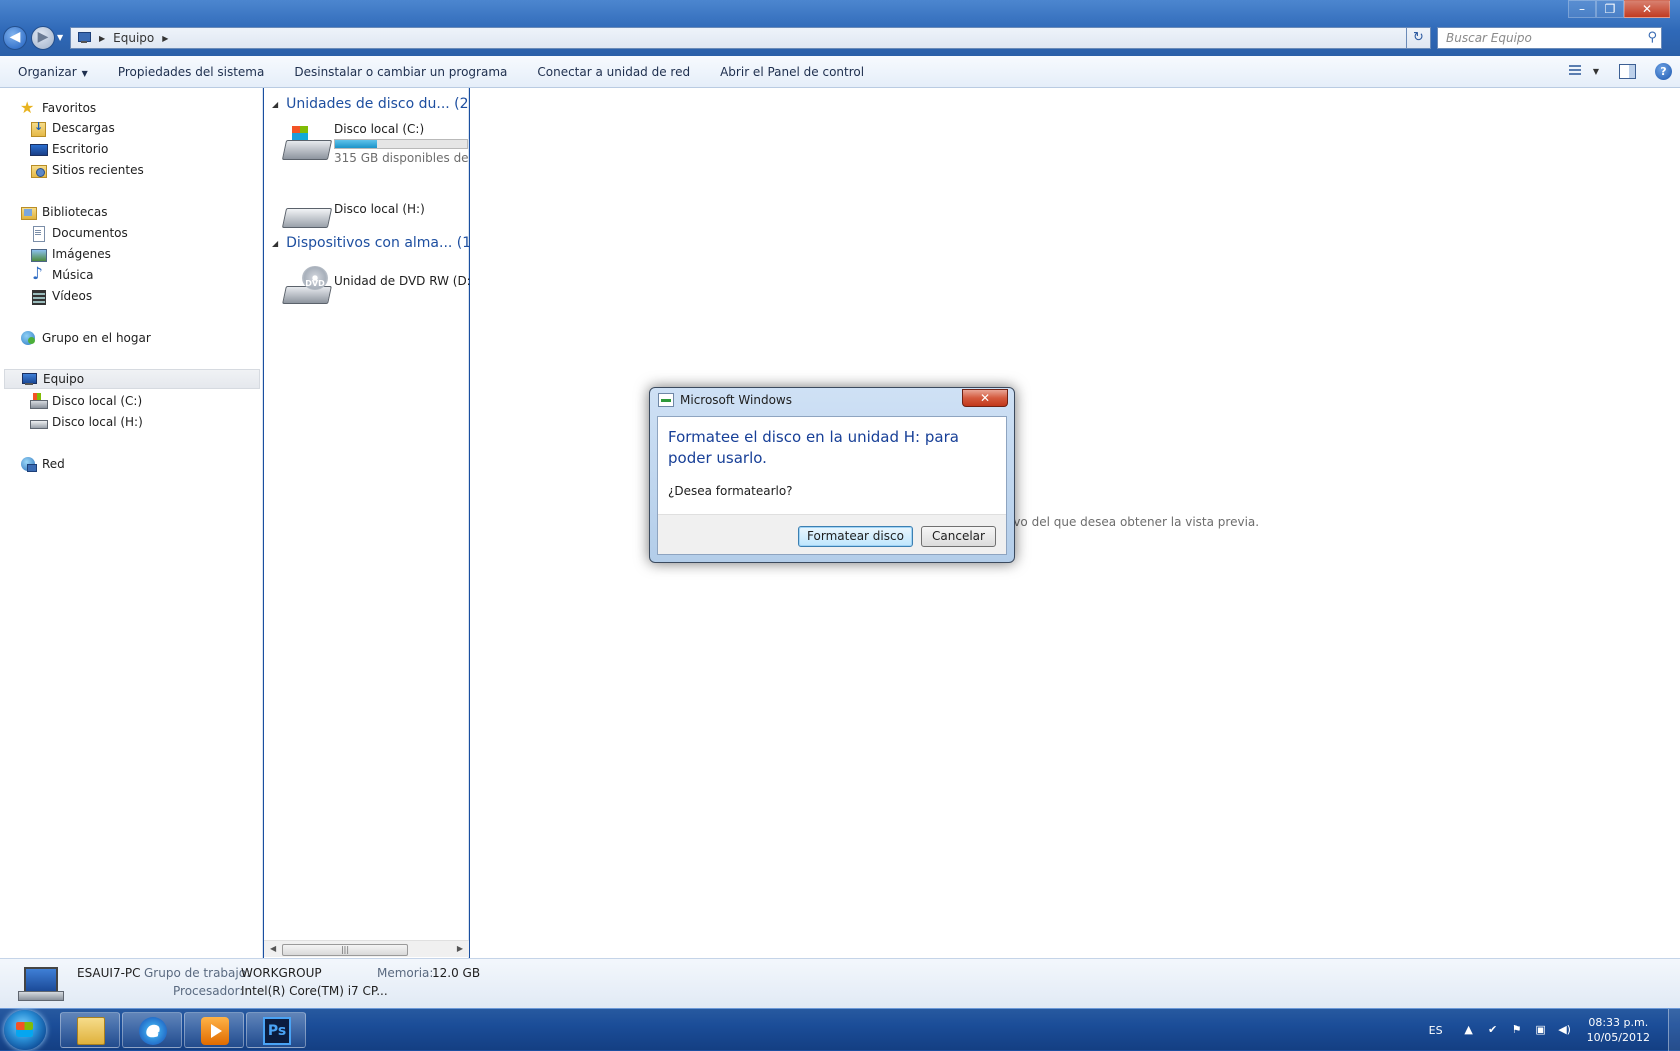  I want to click on memory-label: Memoria:, so click(405, 973).